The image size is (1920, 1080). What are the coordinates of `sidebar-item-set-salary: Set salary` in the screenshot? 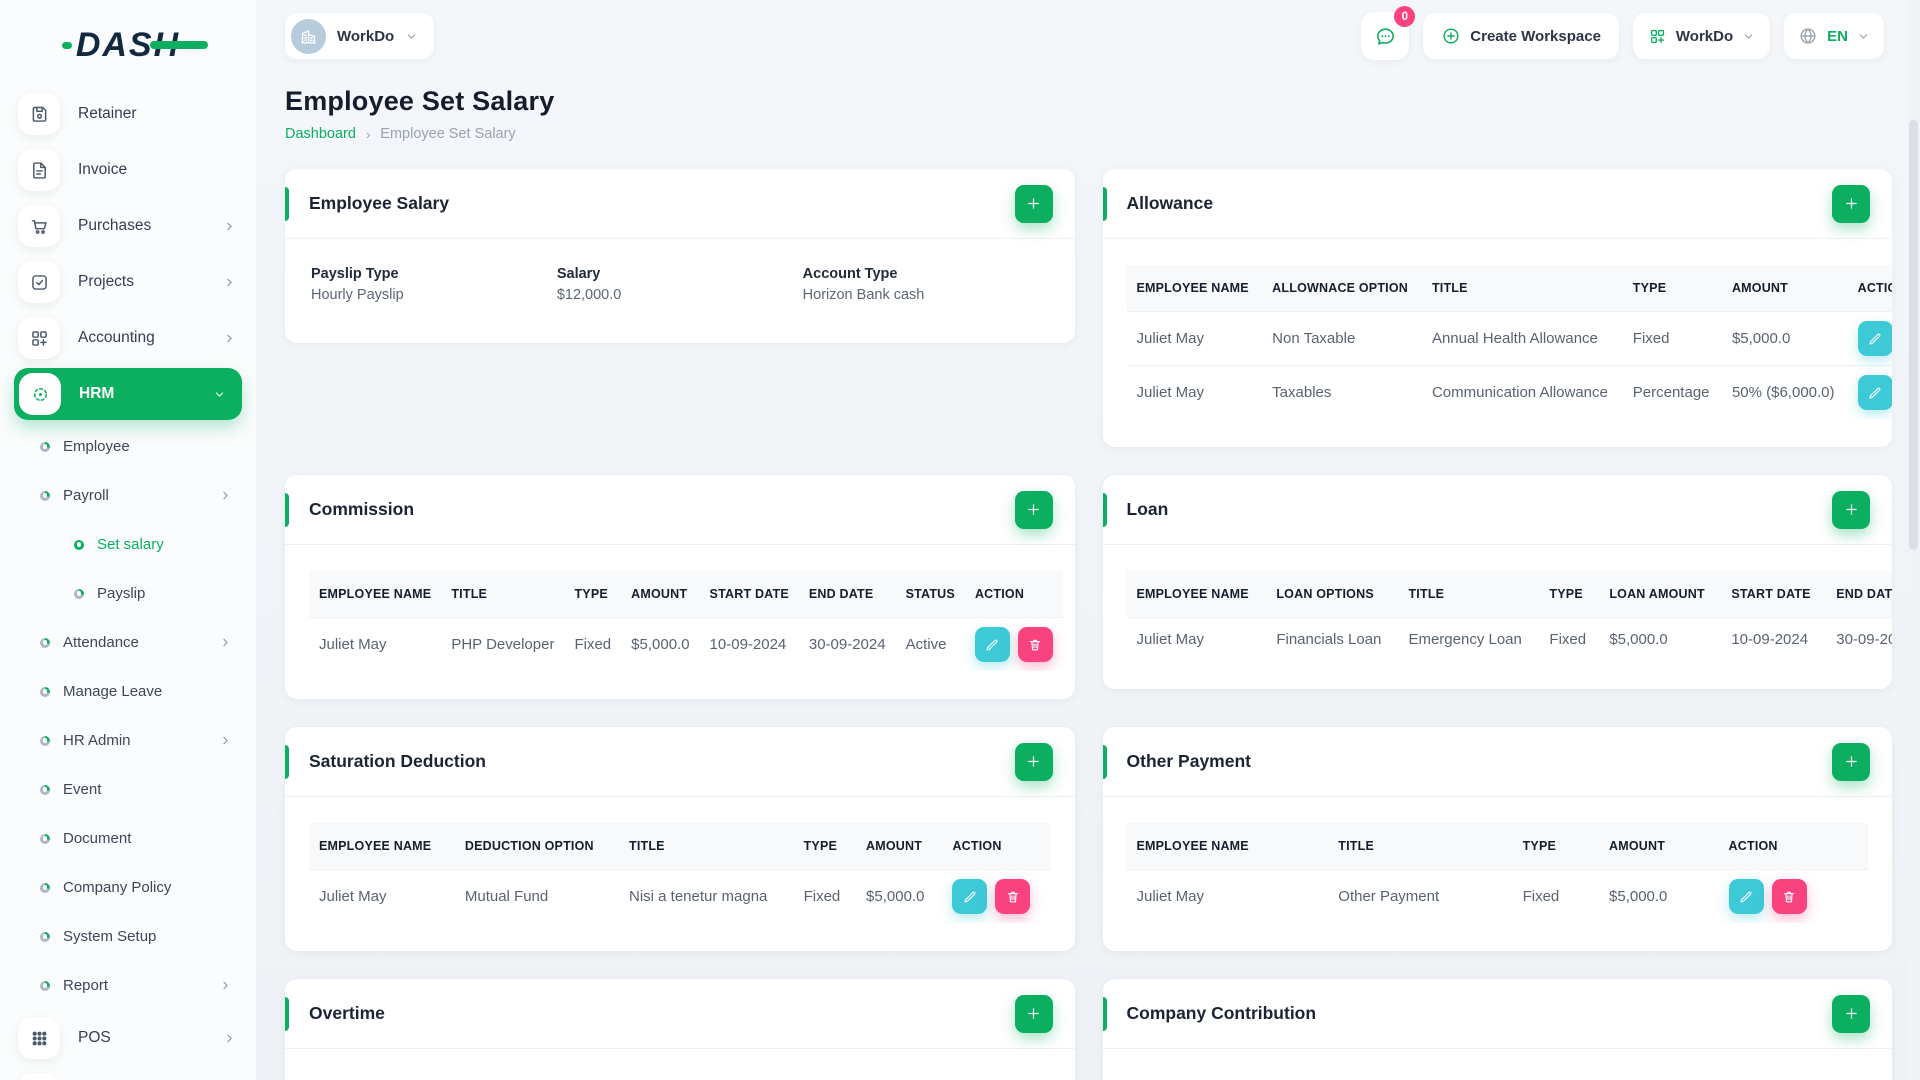 It's located at (128, 544).